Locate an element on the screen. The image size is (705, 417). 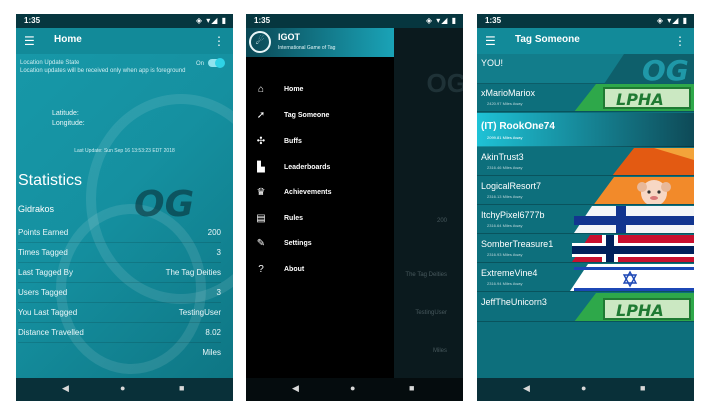
dimmed-stat: TestingUser is located at coordinates (431, 313).